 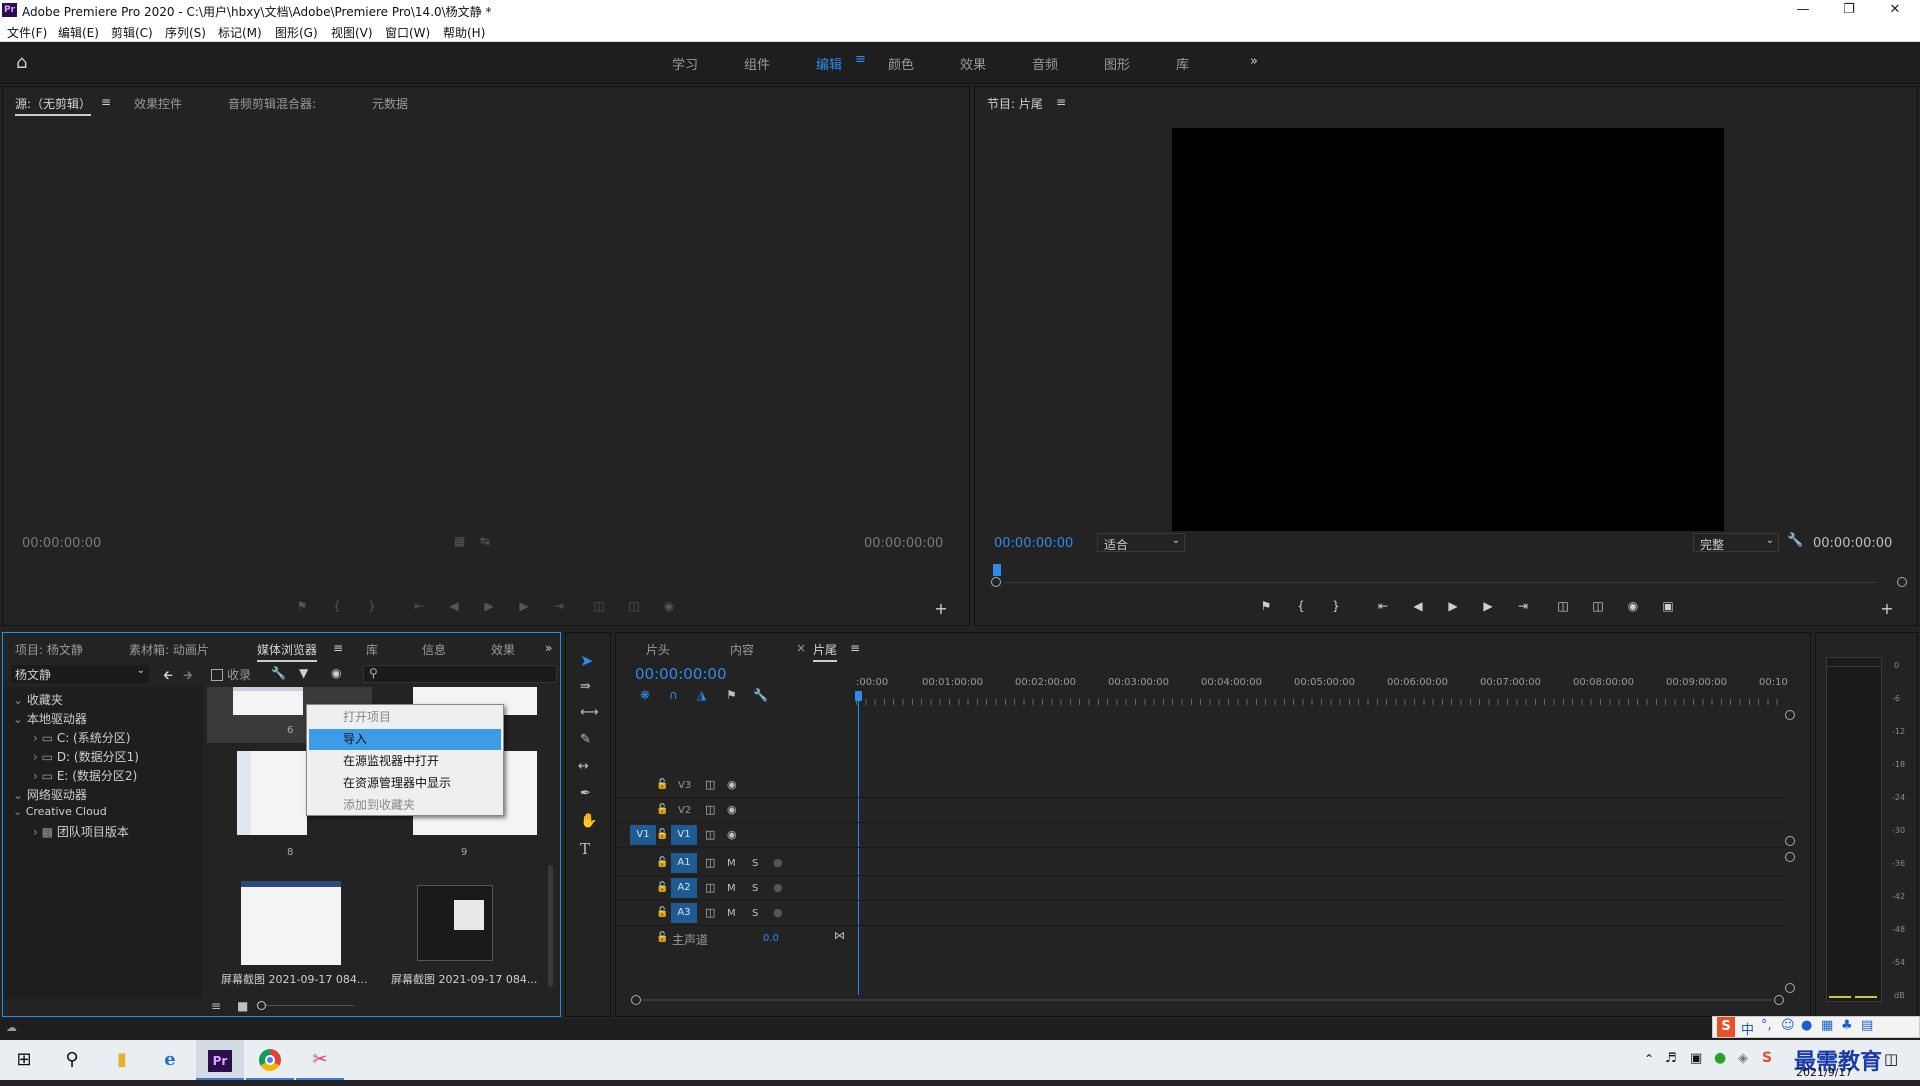 What do you see at coordinates (1598, 606) in the screenshot?
I see `extract-icon: ◫` at bounding box center [1598, 606].